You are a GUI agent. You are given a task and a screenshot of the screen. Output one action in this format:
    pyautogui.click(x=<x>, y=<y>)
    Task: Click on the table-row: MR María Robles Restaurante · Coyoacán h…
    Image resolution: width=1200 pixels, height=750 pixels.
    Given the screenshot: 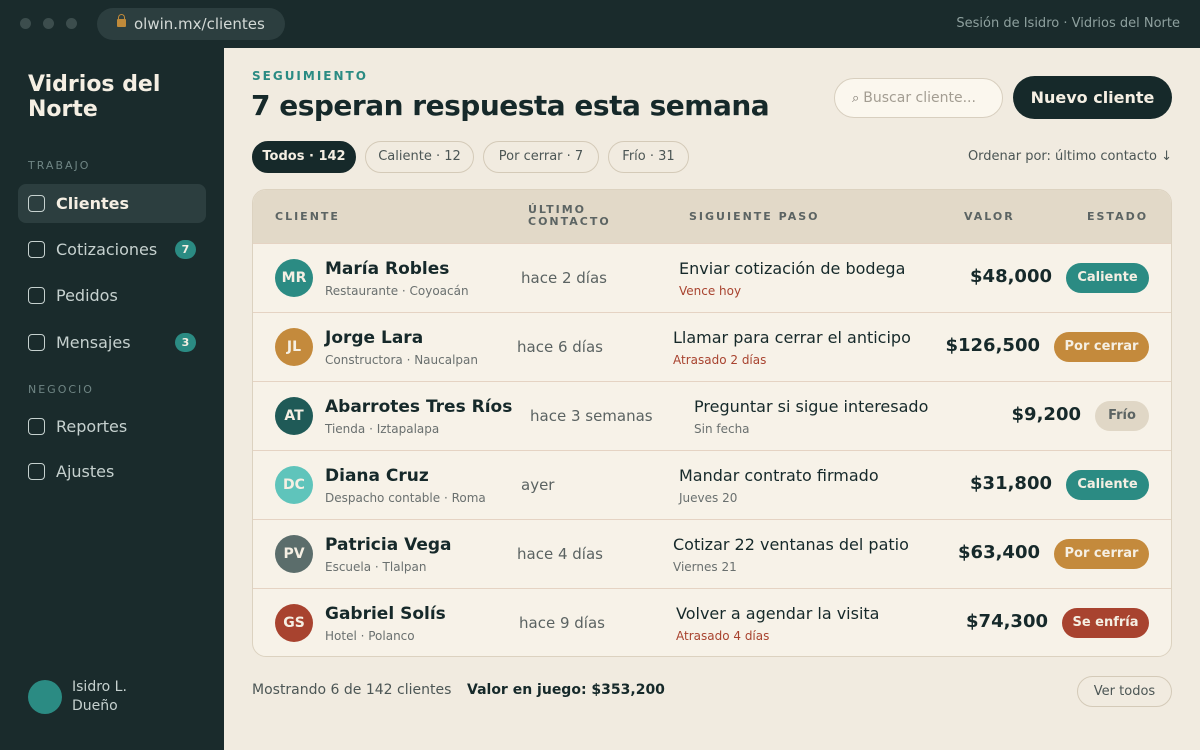 What is the action you would take?
    pyautogui.click(x=712, y=277)
    